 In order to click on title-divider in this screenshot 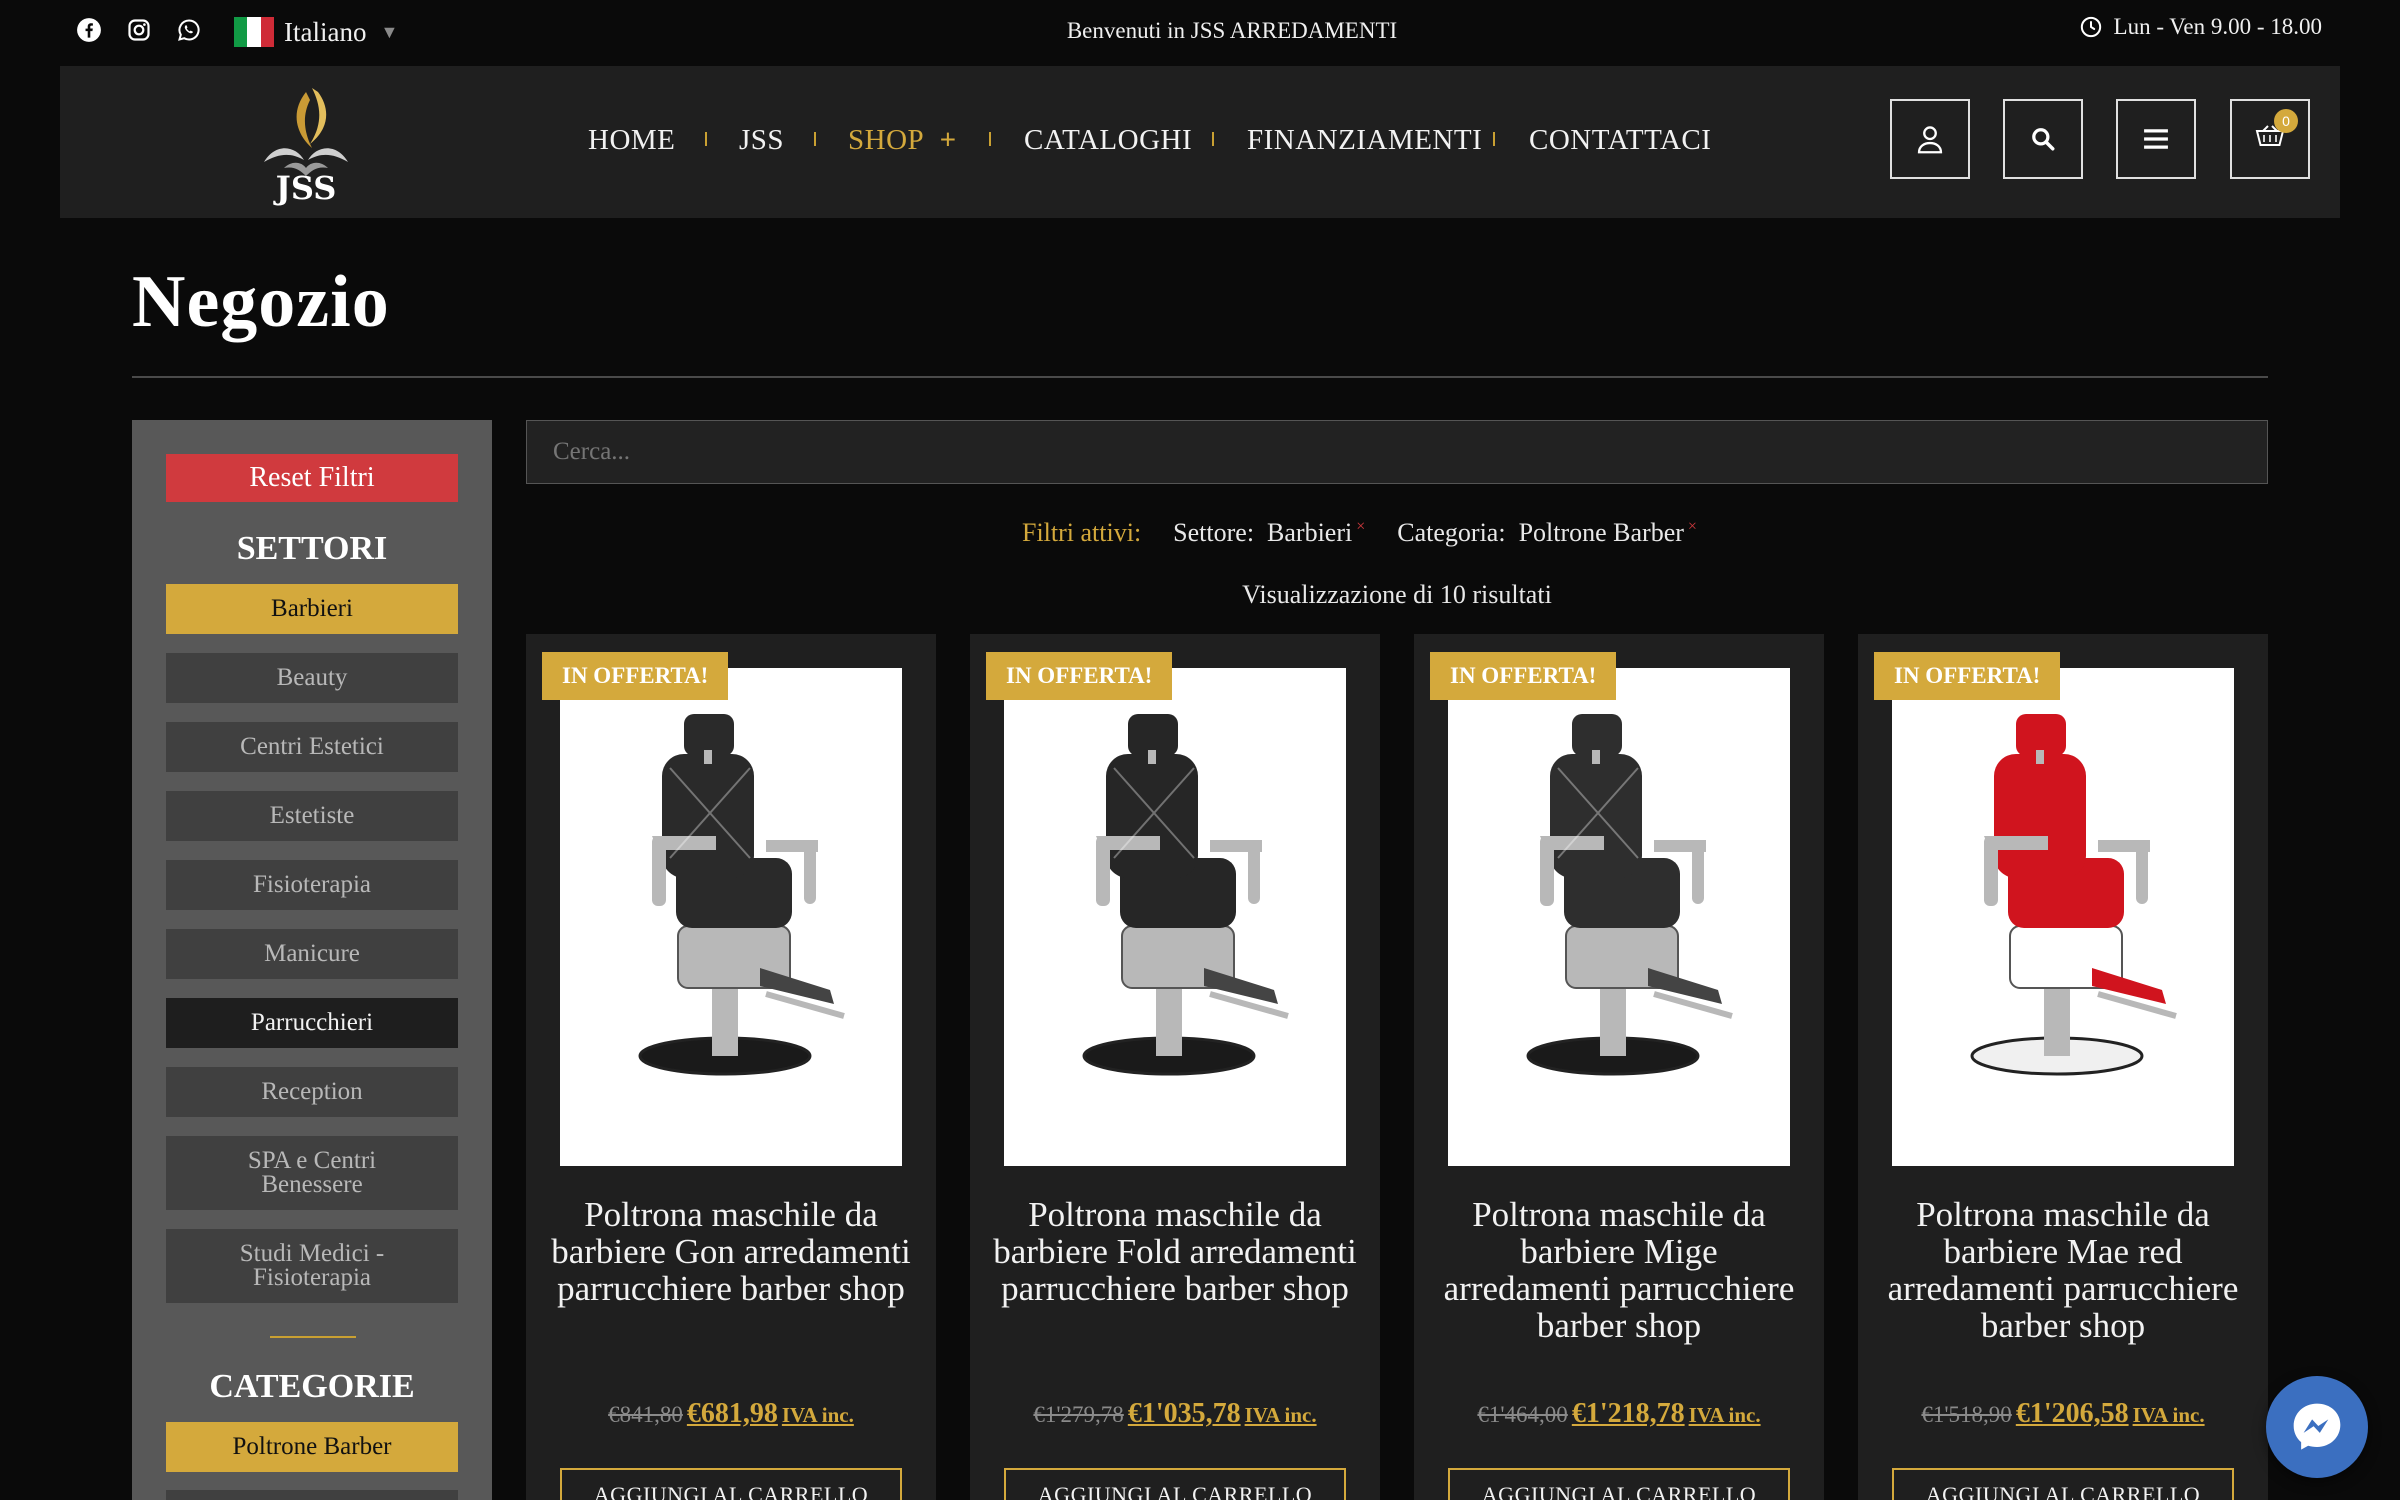, I will do `click(1200, 377)`.